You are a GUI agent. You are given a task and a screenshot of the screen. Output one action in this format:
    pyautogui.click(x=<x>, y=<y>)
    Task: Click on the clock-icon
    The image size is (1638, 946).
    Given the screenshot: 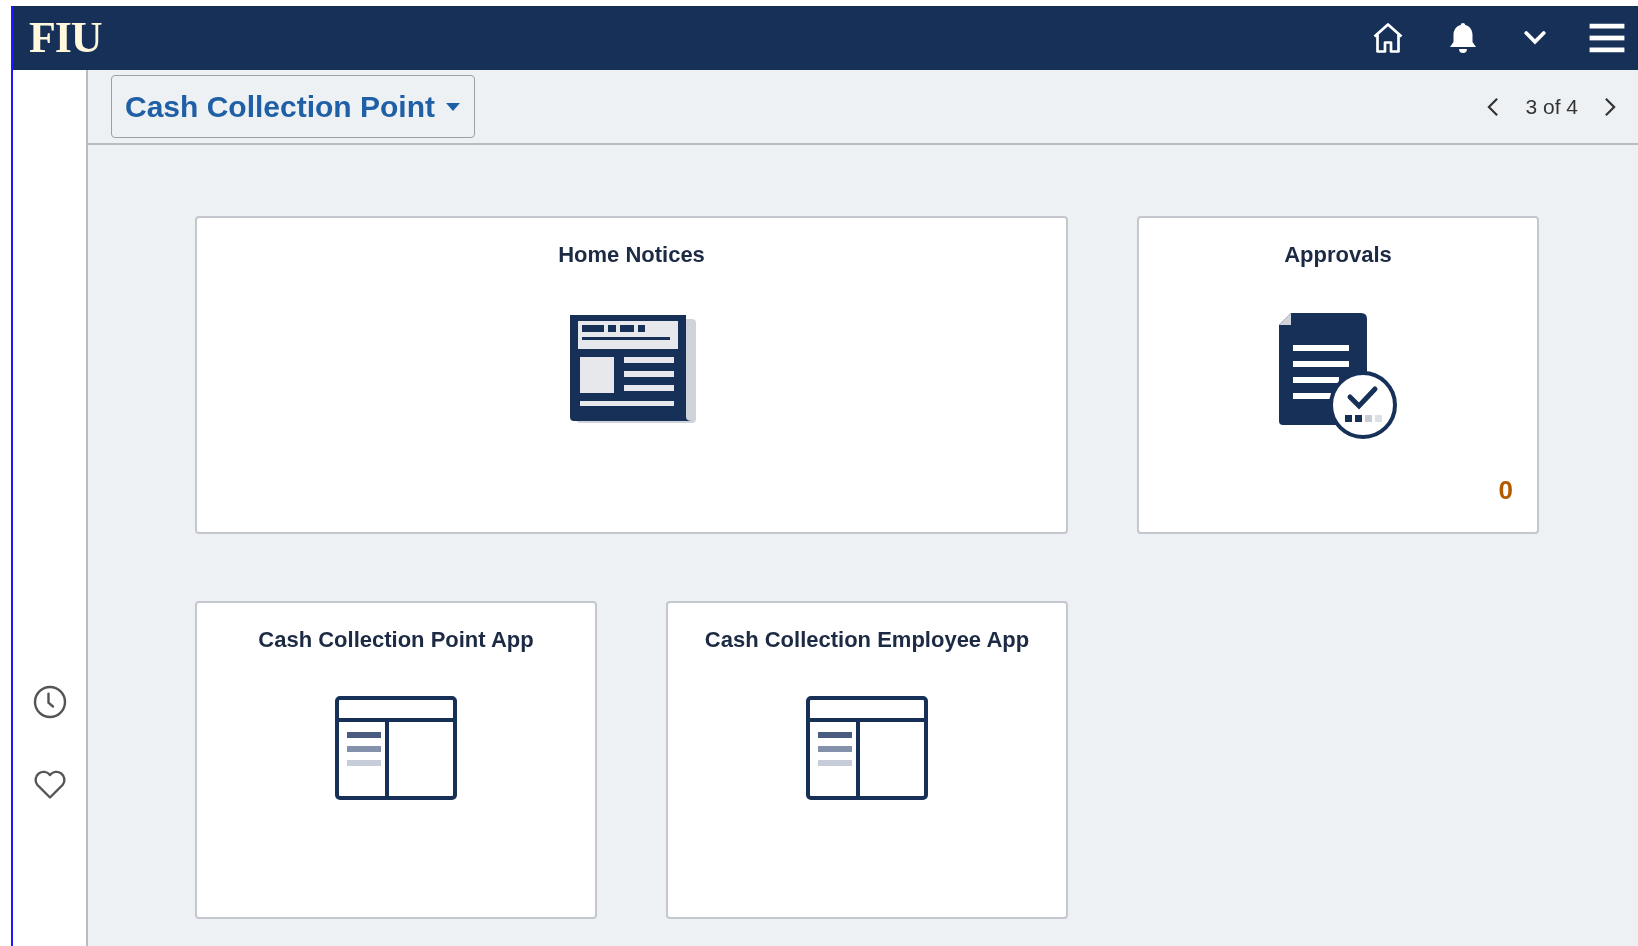 What is the action you would take?
    pyautogui.click(x=49, y=702)
    